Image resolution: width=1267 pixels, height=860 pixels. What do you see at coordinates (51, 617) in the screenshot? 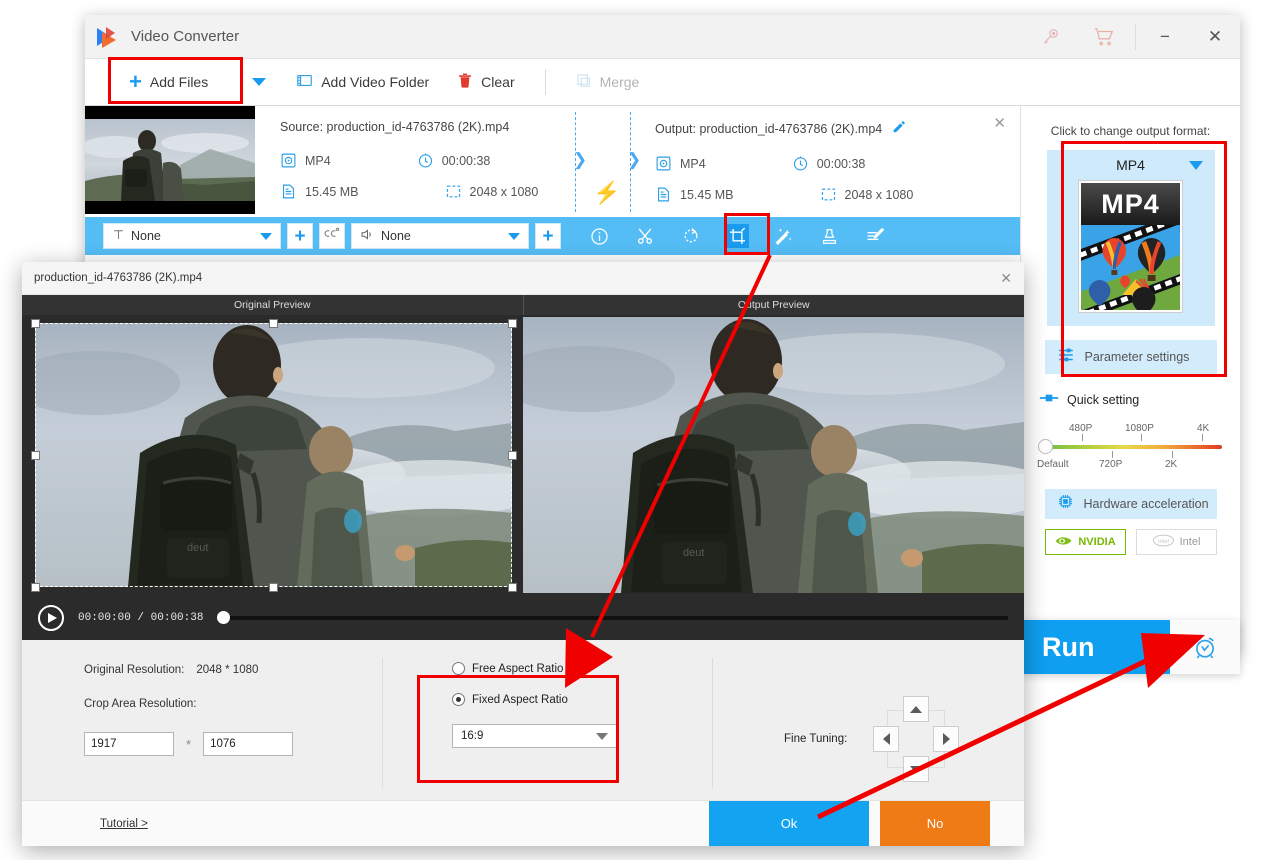
I see `play-button` at bounding box center [51, 617].